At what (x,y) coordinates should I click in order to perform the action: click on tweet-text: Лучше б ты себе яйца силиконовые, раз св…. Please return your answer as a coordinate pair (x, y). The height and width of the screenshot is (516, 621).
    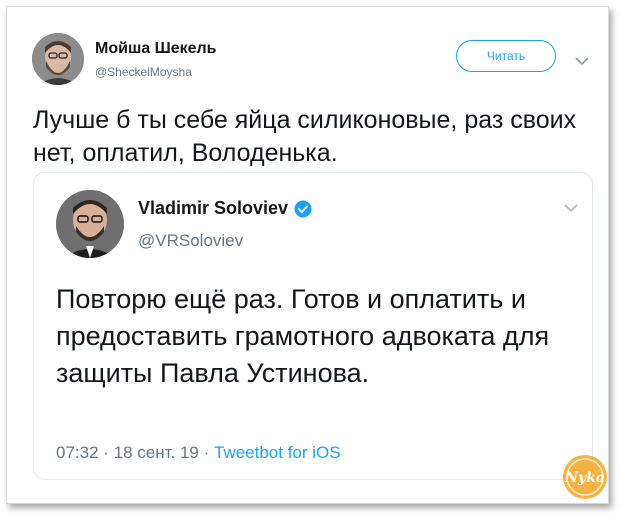
    Looking at the image, I should click on (305, 136).